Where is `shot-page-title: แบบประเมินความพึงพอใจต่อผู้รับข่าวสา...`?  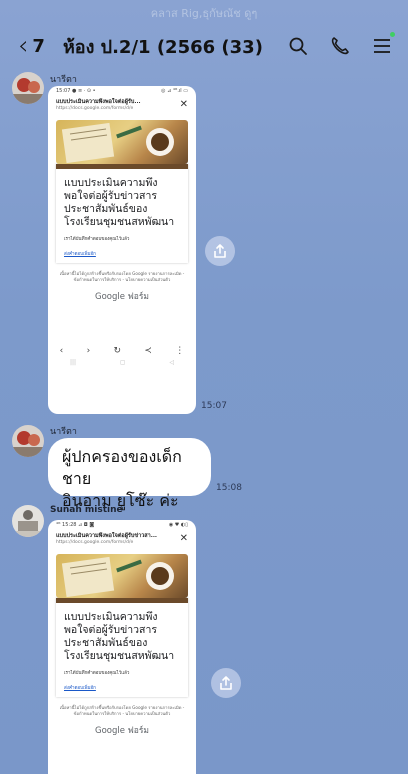 shot-page-title: แบบประเมินความพึงพอใจต่อผู้รับข่าวสา... is located at coordinates (107, 536).